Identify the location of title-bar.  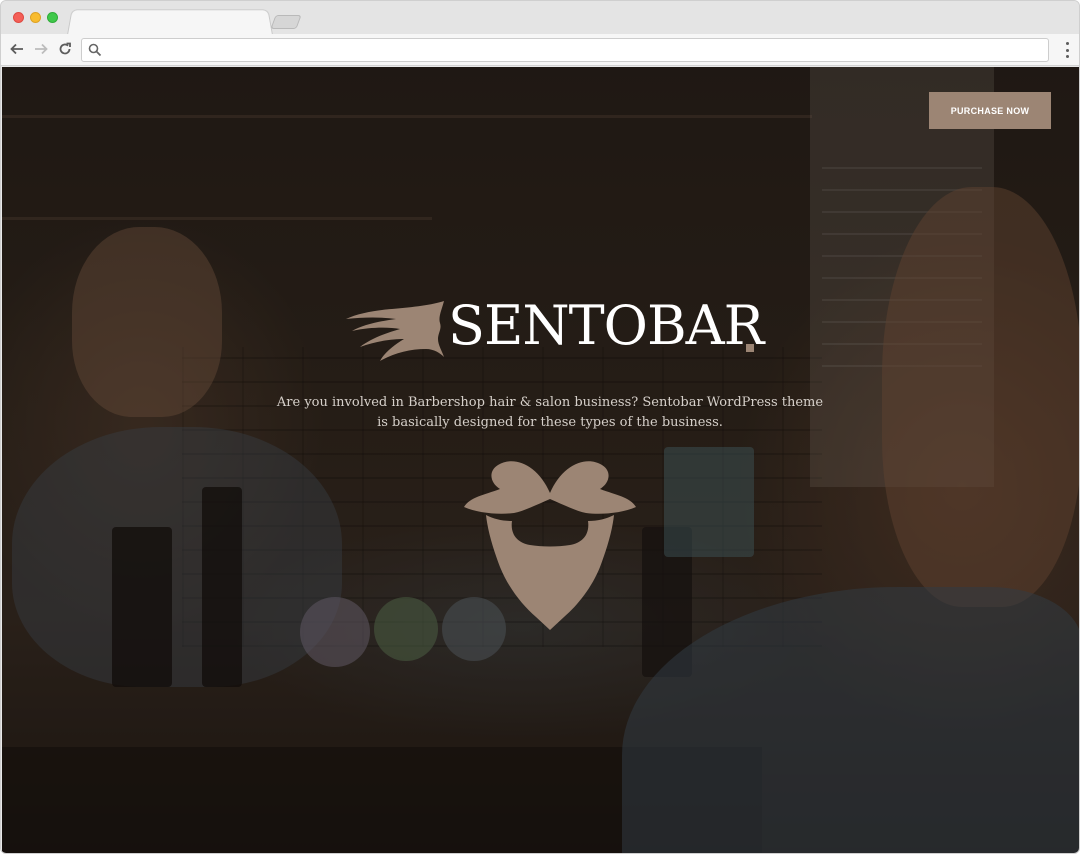
(540, 18).